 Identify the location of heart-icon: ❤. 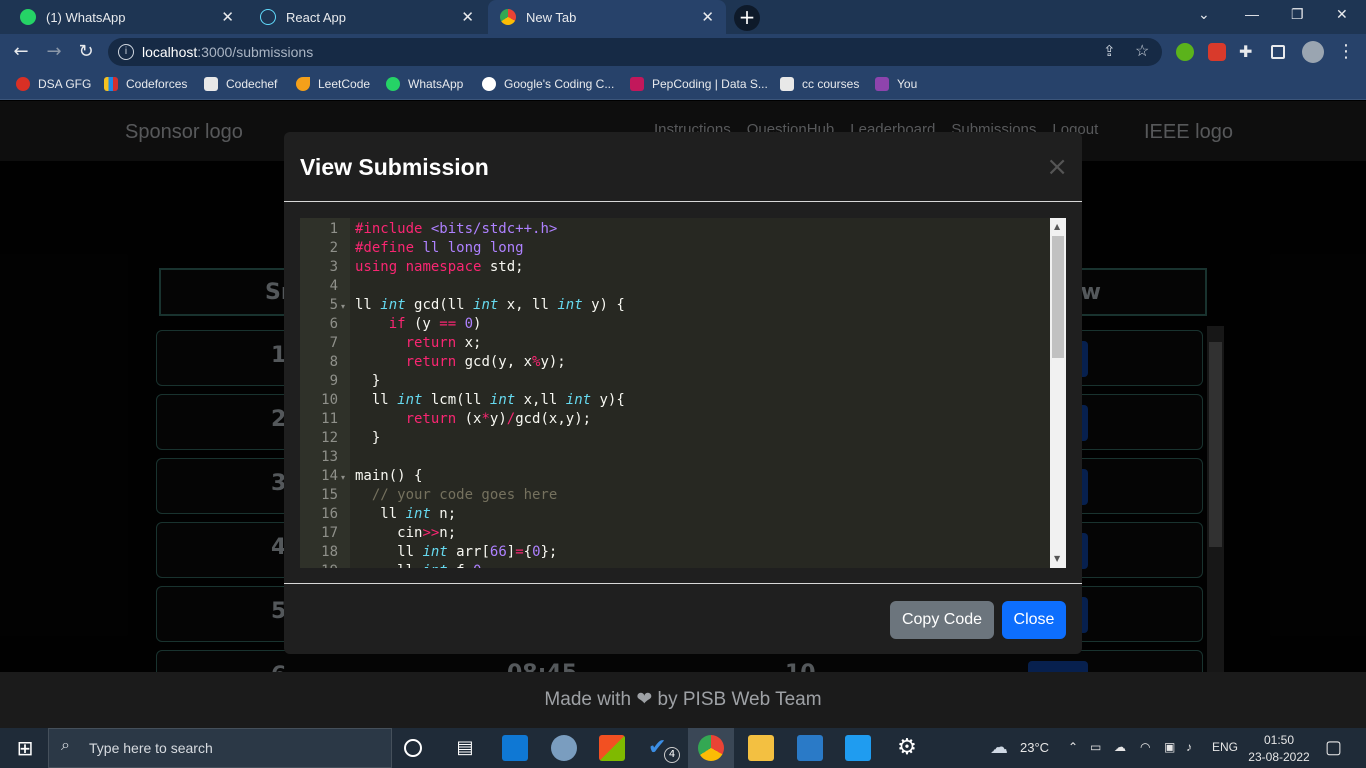
(644, 699).